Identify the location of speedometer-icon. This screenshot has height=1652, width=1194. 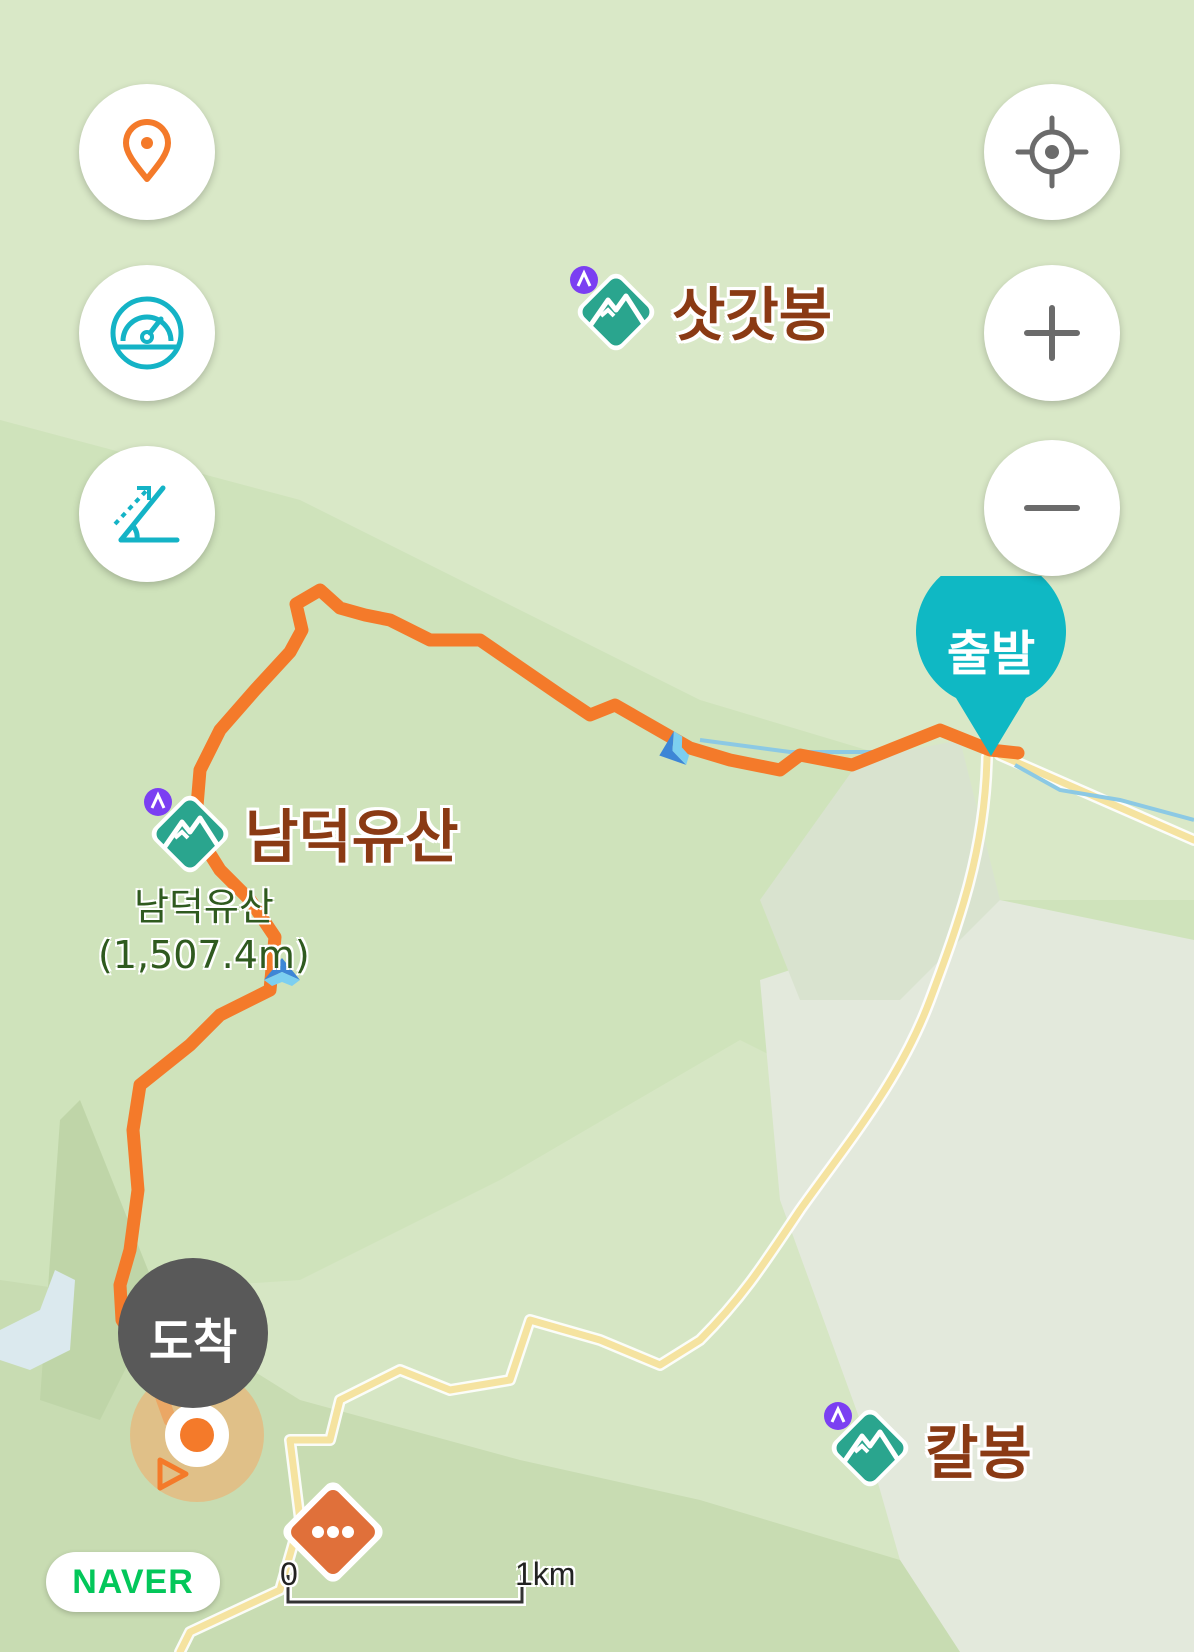
(147, 333).